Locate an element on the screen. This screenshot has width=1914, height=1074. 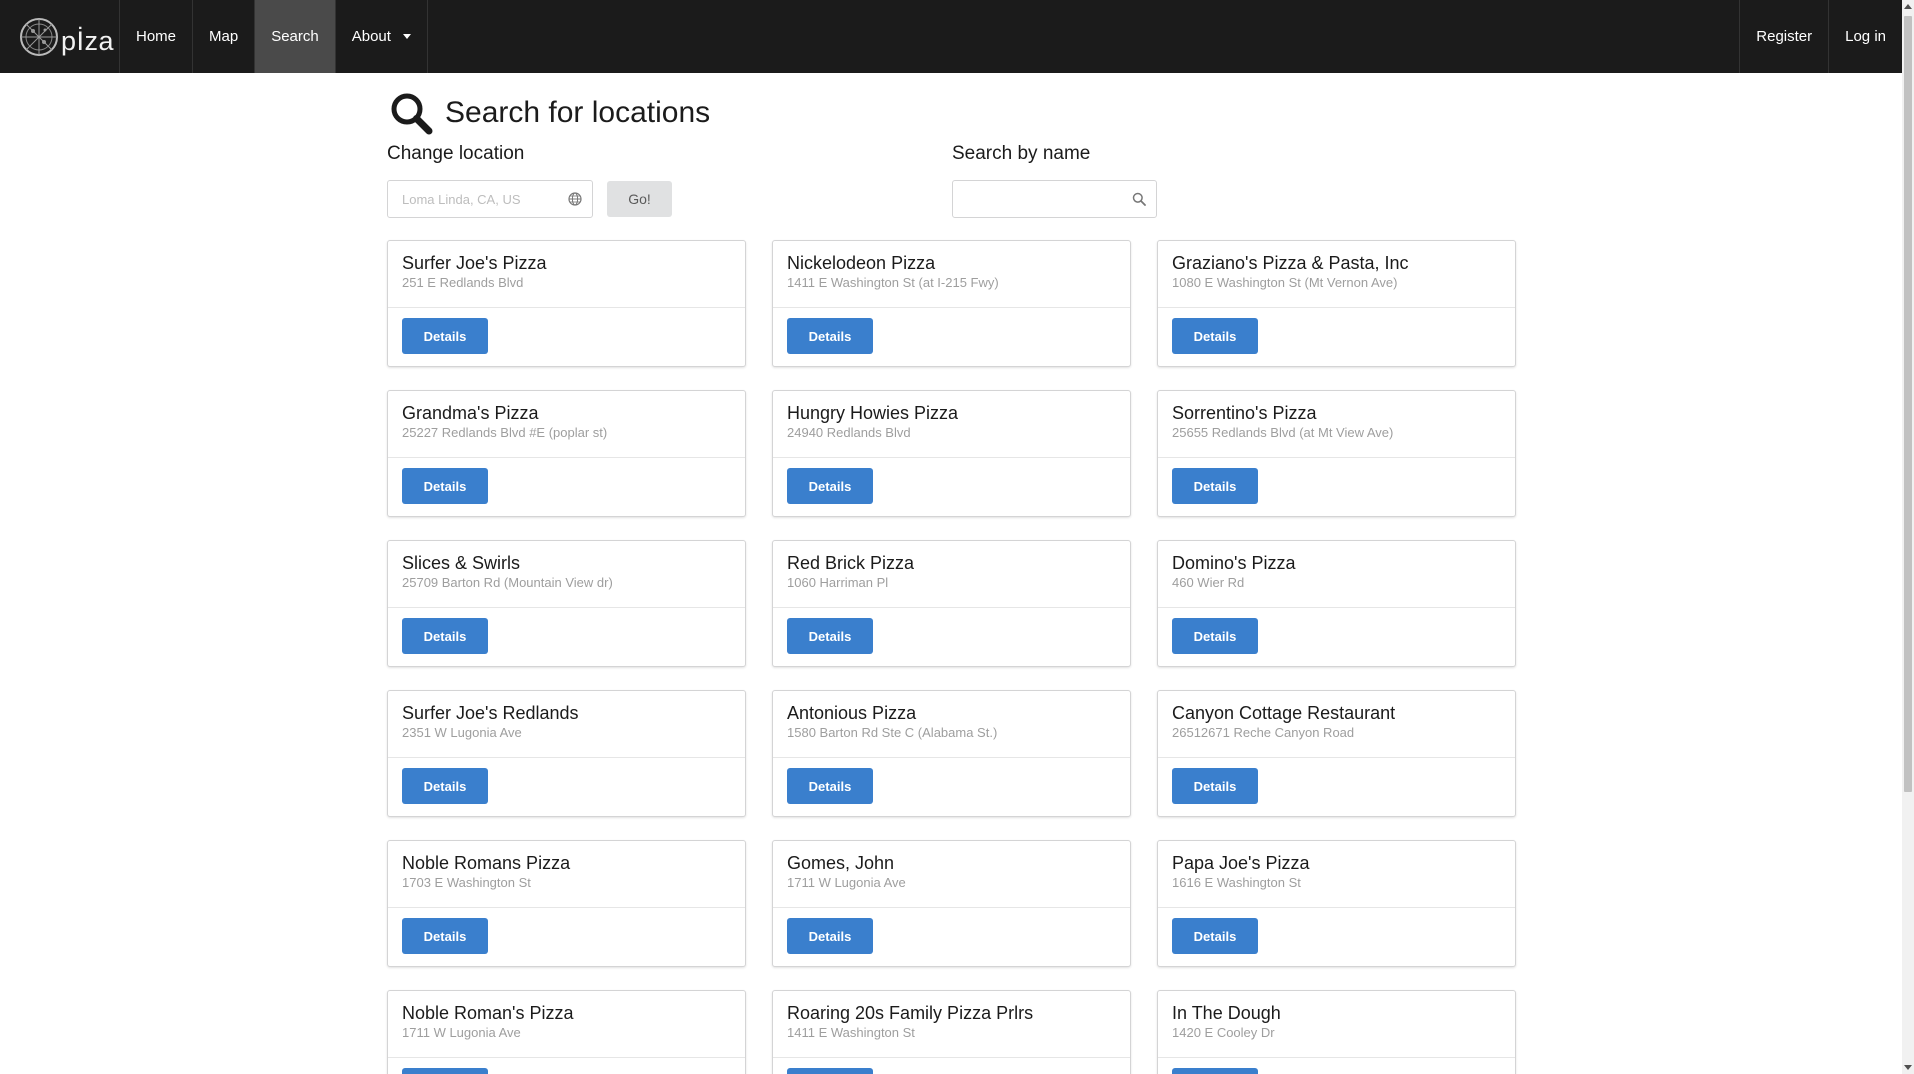
search-icon is located at coordinates (412, 114).